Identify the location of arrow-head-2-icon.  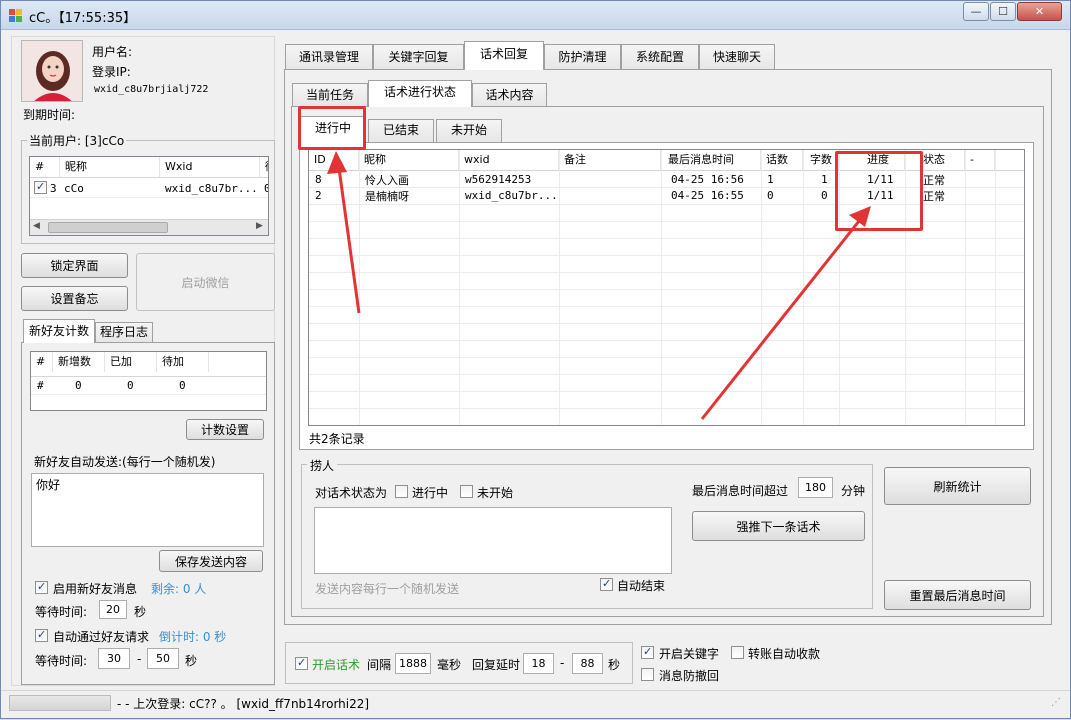
(860, 216).